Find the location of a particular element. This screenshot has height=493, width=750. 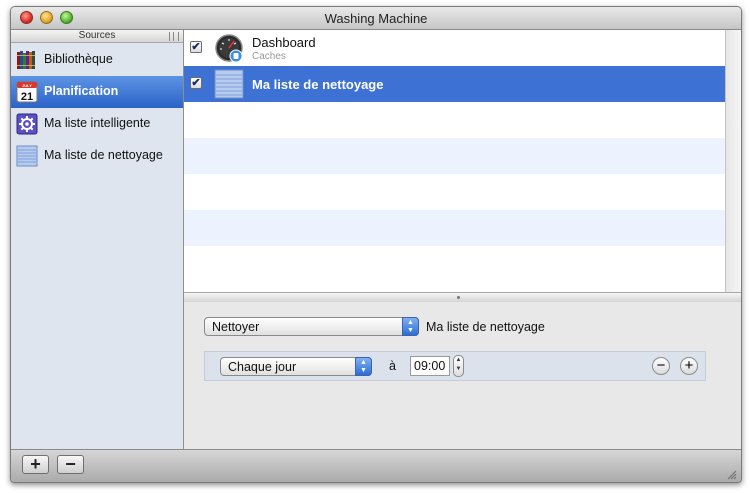

remove-rule-button: − is located at coordinates (661, 366).